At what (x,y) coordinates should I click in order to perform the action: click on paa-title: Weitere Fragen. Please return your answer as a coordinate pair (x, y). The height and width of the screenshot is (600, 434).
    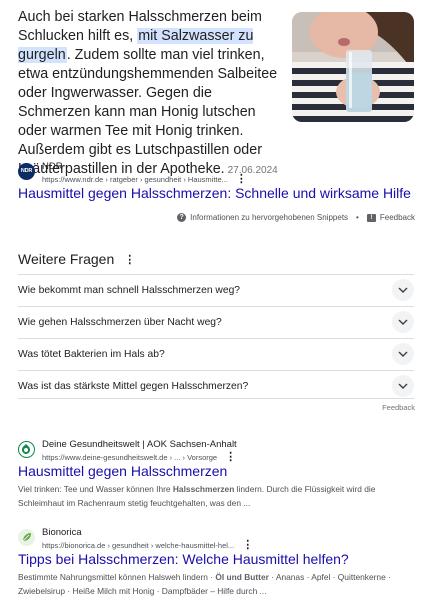
    Looking at the image, I should click on (66, 259).